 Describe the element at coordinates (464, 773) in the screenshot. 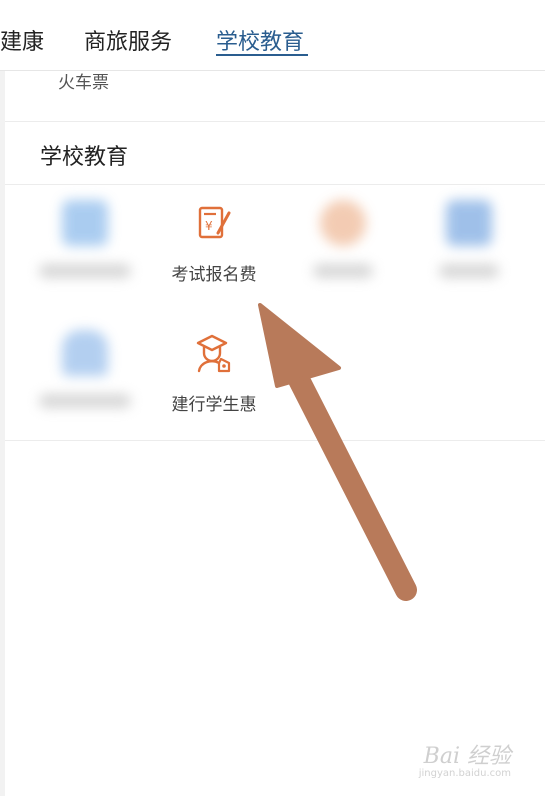

I see `watermark-url: jingyan.baidu.com` at that location.